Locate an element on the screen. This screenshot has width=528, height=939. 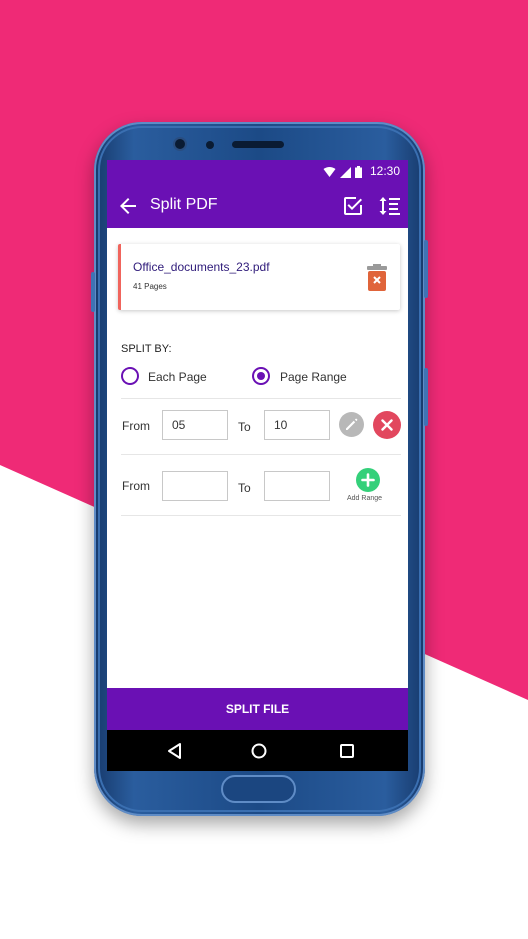
split-file-button: SPLIT FILE is located at coordinates (257, 709).